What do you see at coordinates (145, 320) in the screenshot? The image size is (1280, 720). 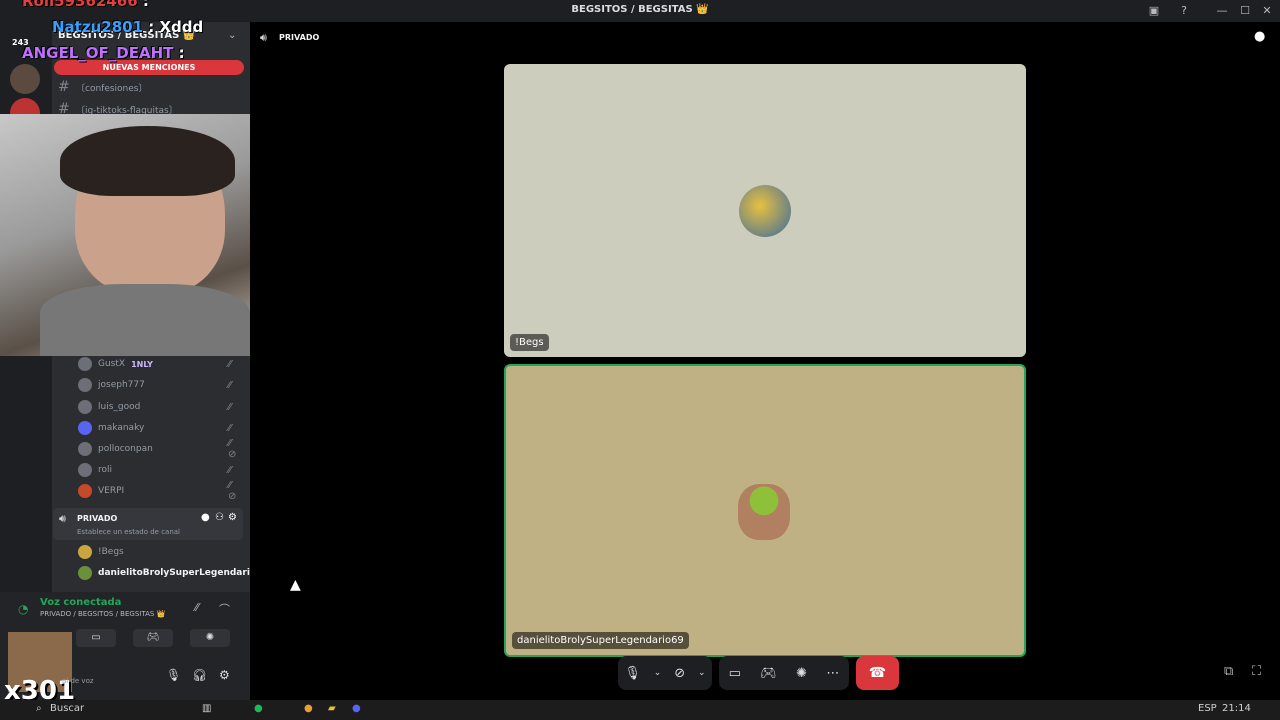 I see `webcam-shirt` at bounding box center [145, 320].